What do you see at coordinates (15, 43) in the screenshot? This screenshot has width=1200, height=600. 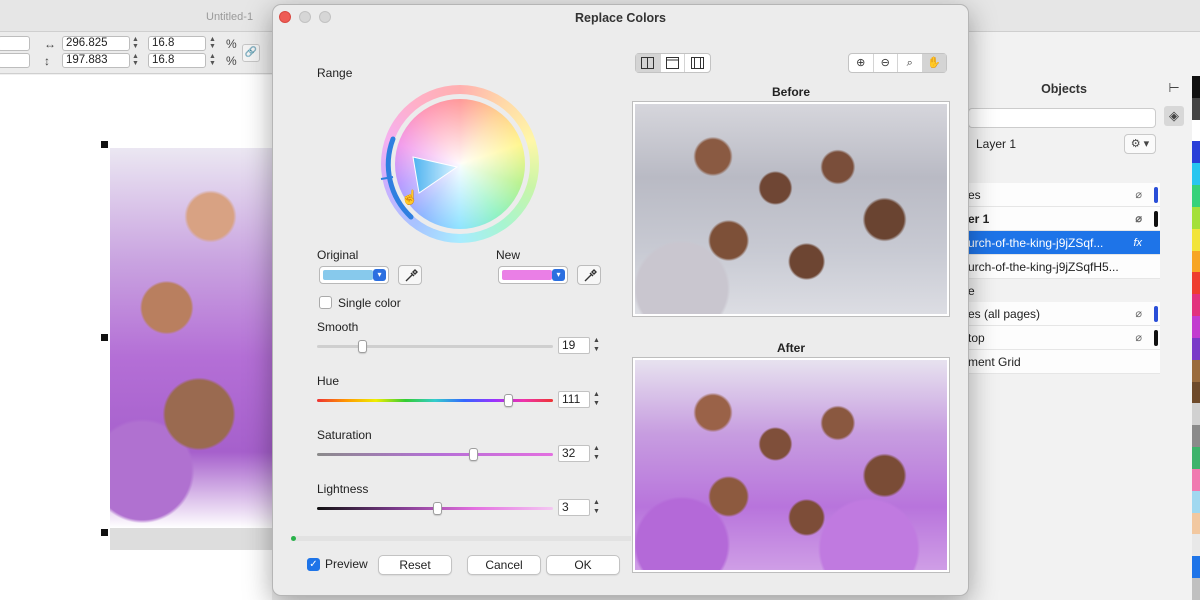 I see `pos-x-field` at bounding box center [15, 43].